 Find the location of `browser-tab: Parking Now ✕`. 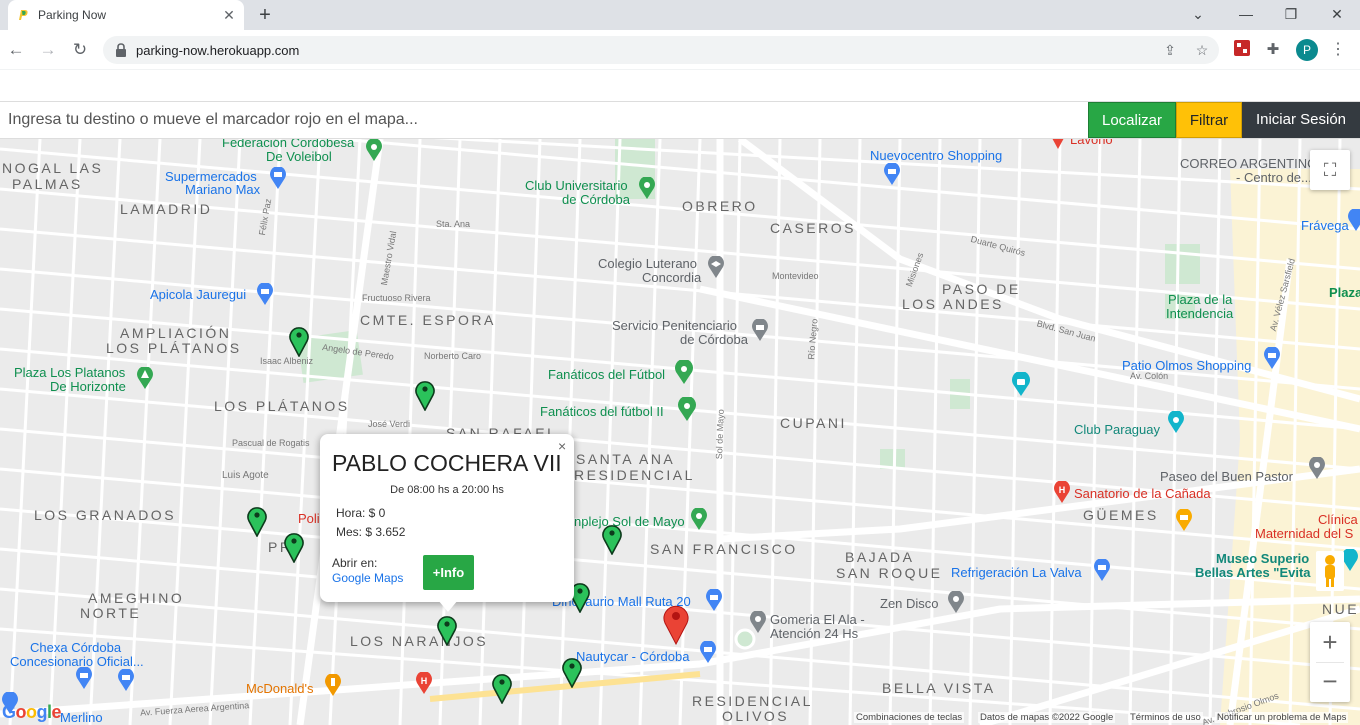

browser-tab: Parking Now ✕ is located at coordinates (126, 15).